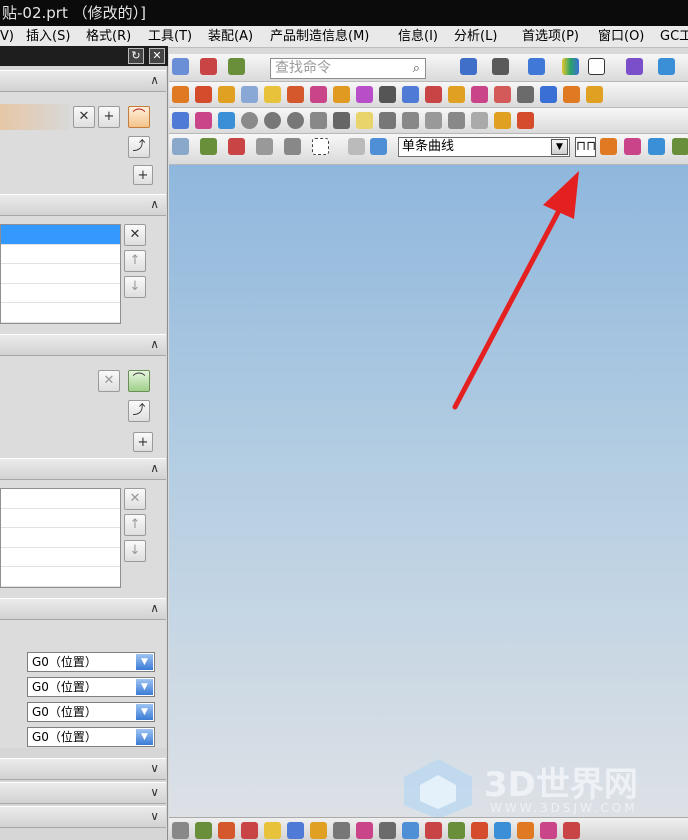 This screenshot has height=840, width=688. What do you see at coordinates (341, 94) in the screenshot?
I see `groove-icon` at bounding box center [341, 94].